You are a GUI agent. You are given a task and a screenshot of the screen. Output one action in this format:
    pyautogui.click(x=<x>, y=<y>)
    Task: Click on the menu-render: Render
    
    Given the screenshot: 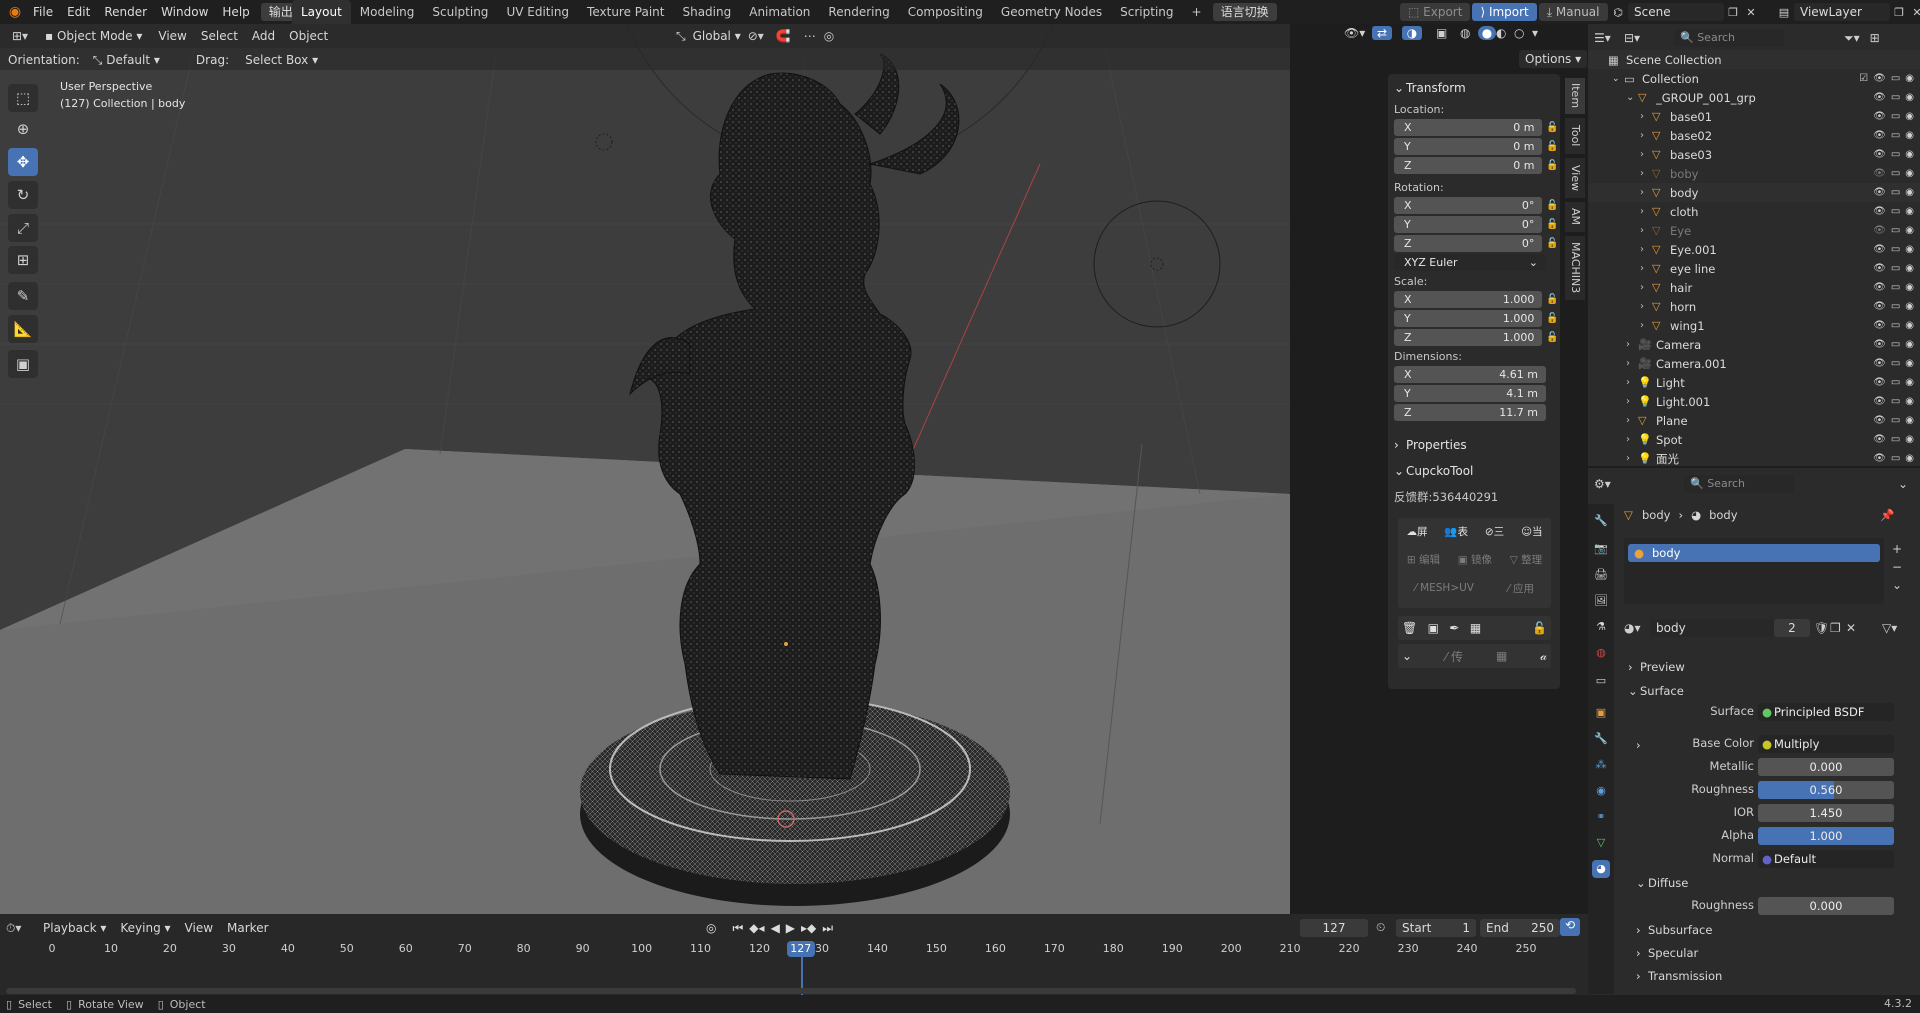 What is the action you would take?
    pyautogui.click(x=125, y=12)
    